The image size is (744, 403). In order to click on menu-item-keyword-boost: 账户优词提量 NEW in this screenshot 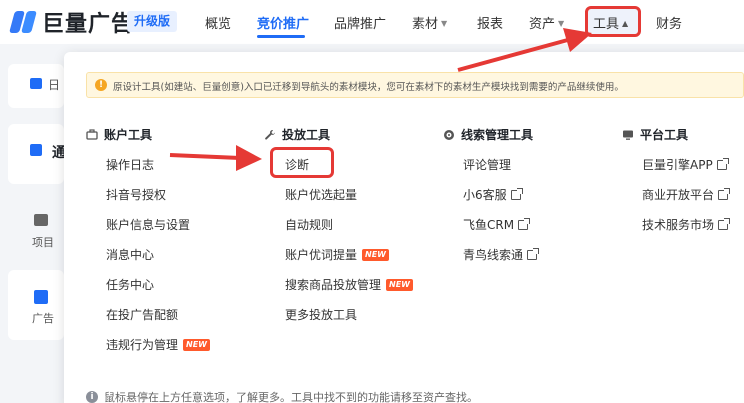, I will do `click(337, 254)`.